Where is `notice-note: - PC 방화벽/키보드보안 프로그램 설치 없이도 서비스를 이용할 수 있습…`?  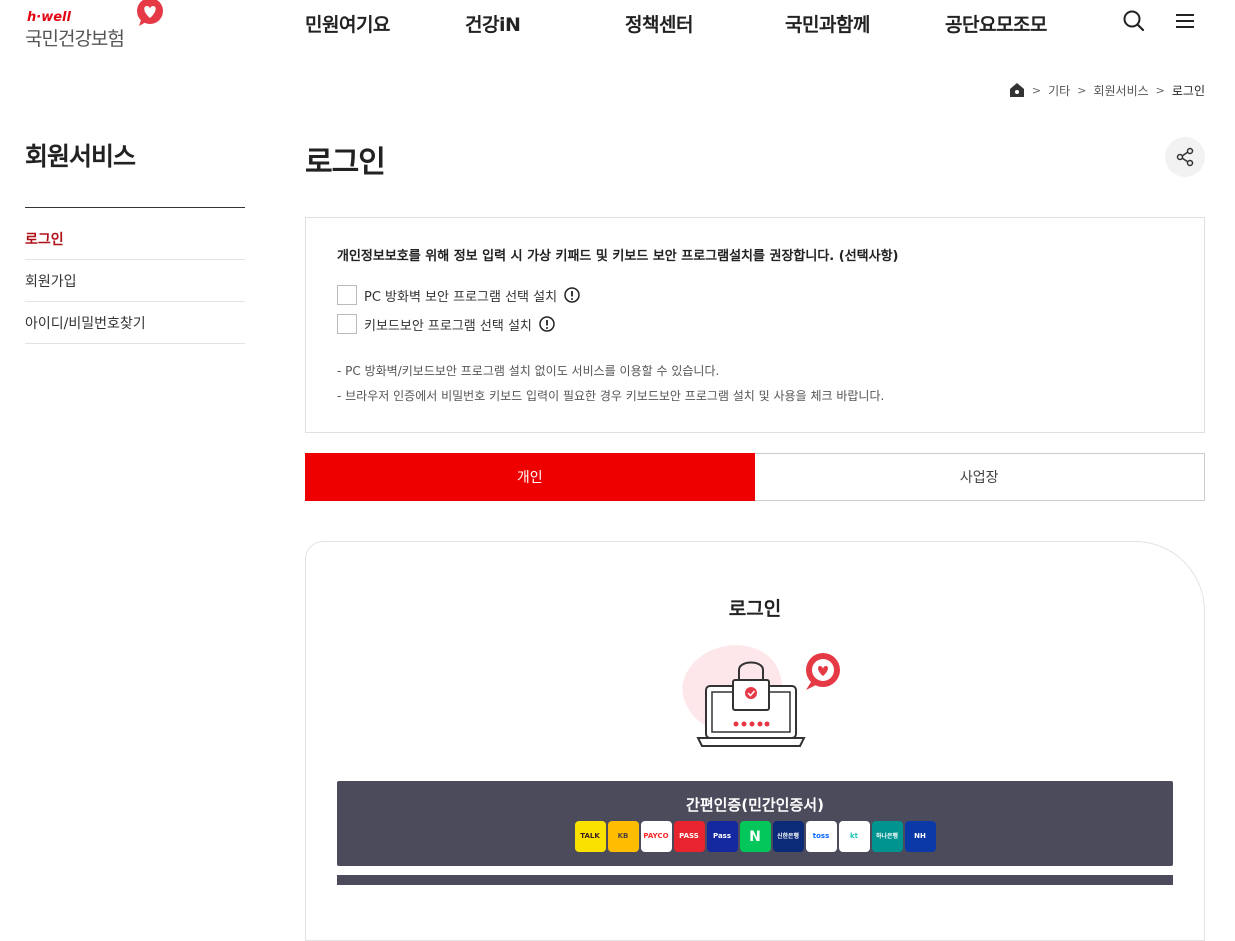 notice-note: - PC 방화벽/키보드보안 프로그램 설치 없이도 서비스를 이용할 수 있습… is located at coordinates (528, 371).